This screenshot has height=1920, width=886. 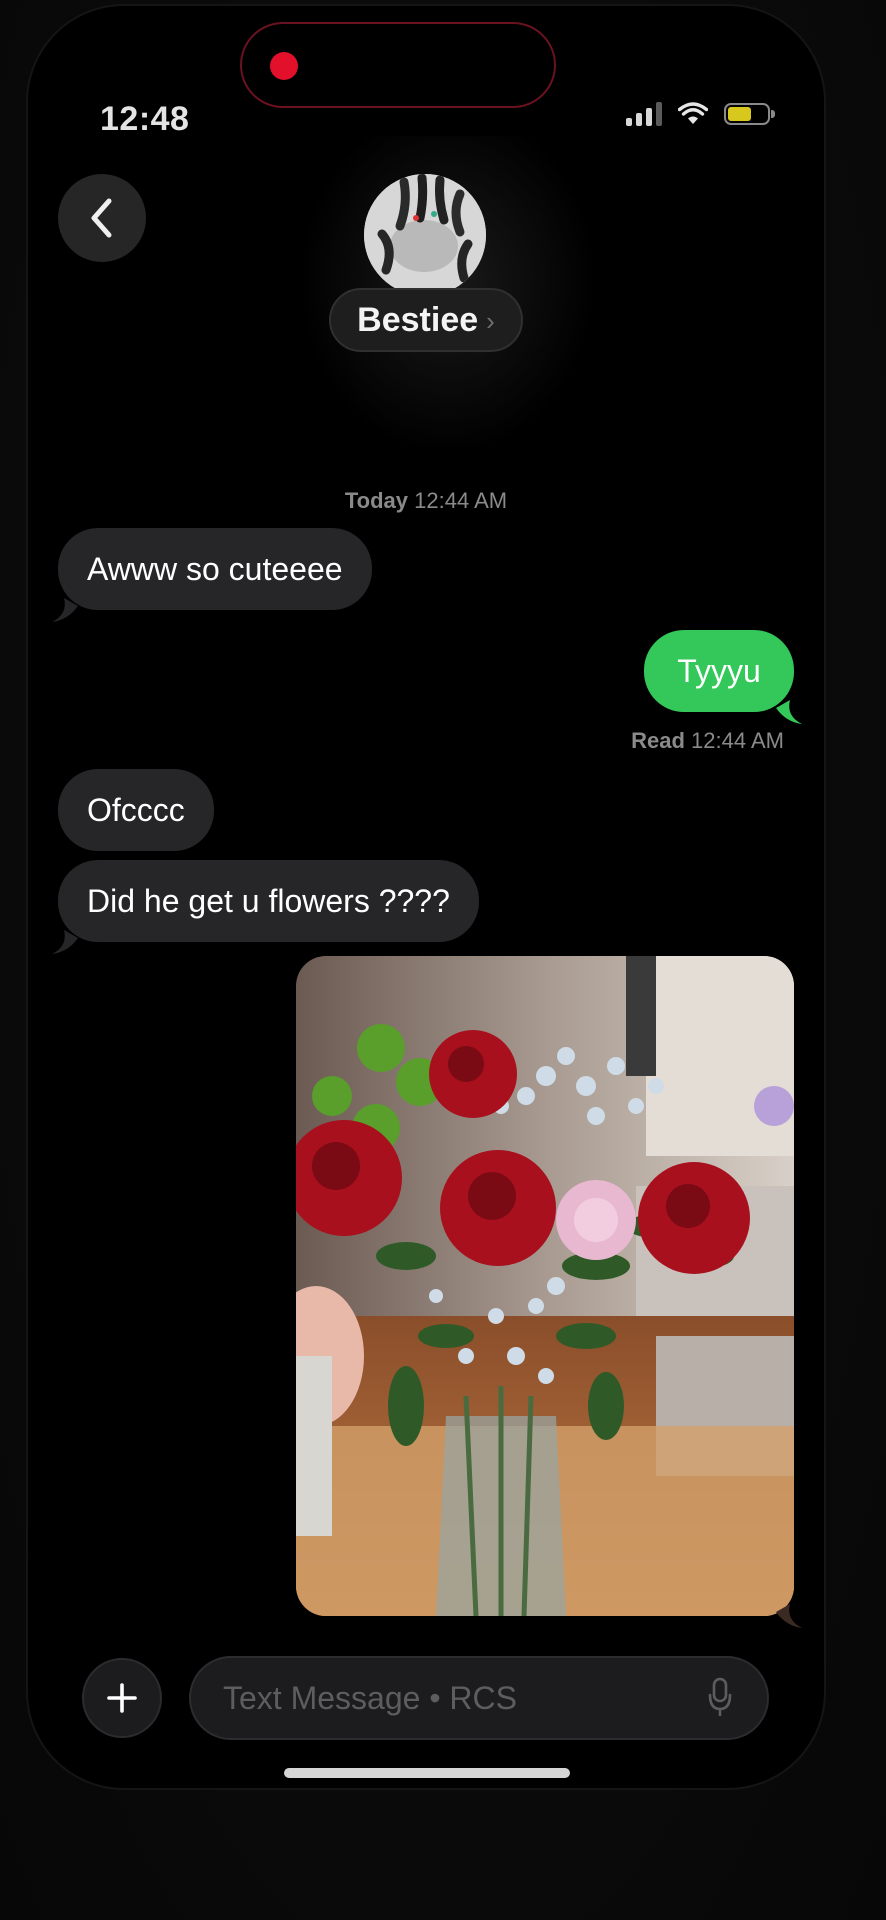 I want to click on message-input, so click(x=479, y=1698).